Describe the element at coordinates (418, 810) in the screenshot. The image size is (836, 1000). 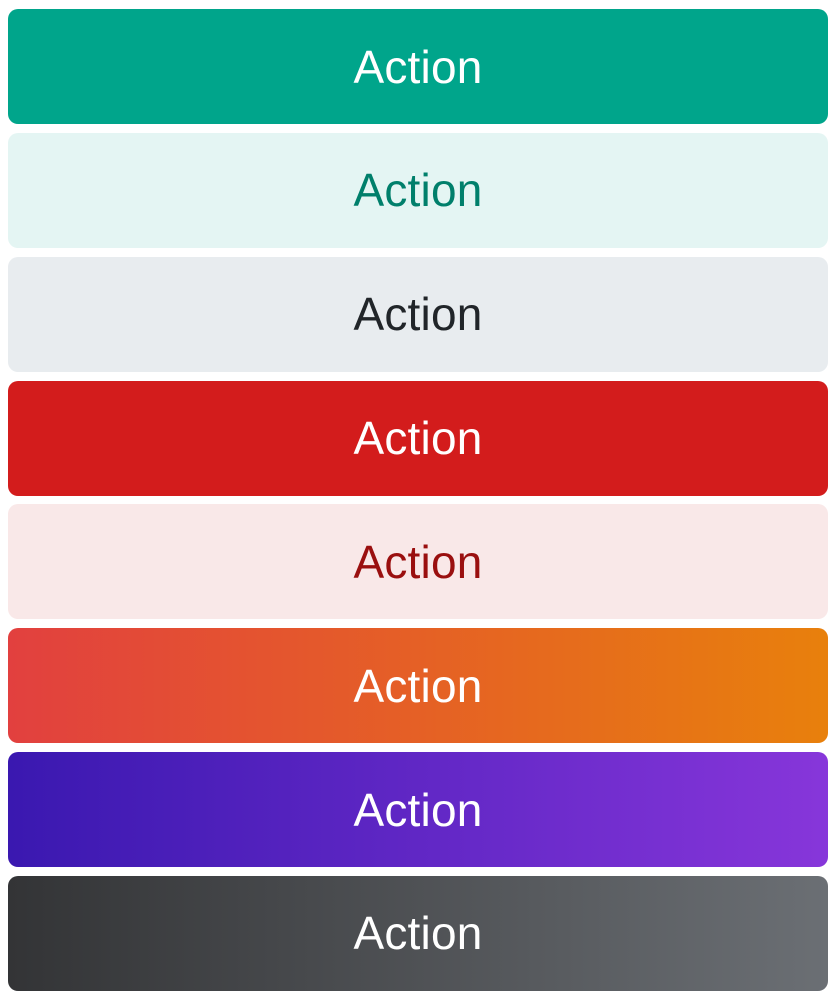
I see `action-button-violet-gradient: Action` at that location.